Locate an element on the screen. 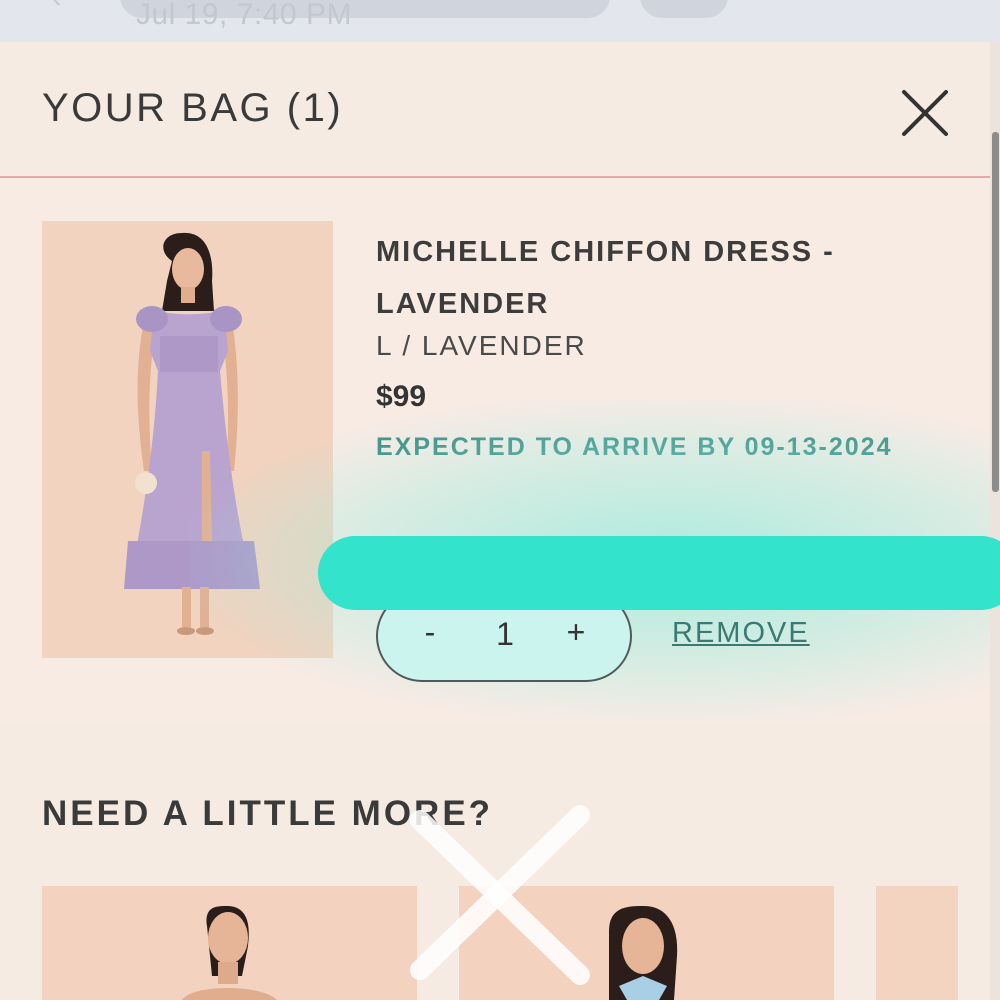 This screenshot has width=1000, height=1000. product-image is located at coordinates (187, 439).